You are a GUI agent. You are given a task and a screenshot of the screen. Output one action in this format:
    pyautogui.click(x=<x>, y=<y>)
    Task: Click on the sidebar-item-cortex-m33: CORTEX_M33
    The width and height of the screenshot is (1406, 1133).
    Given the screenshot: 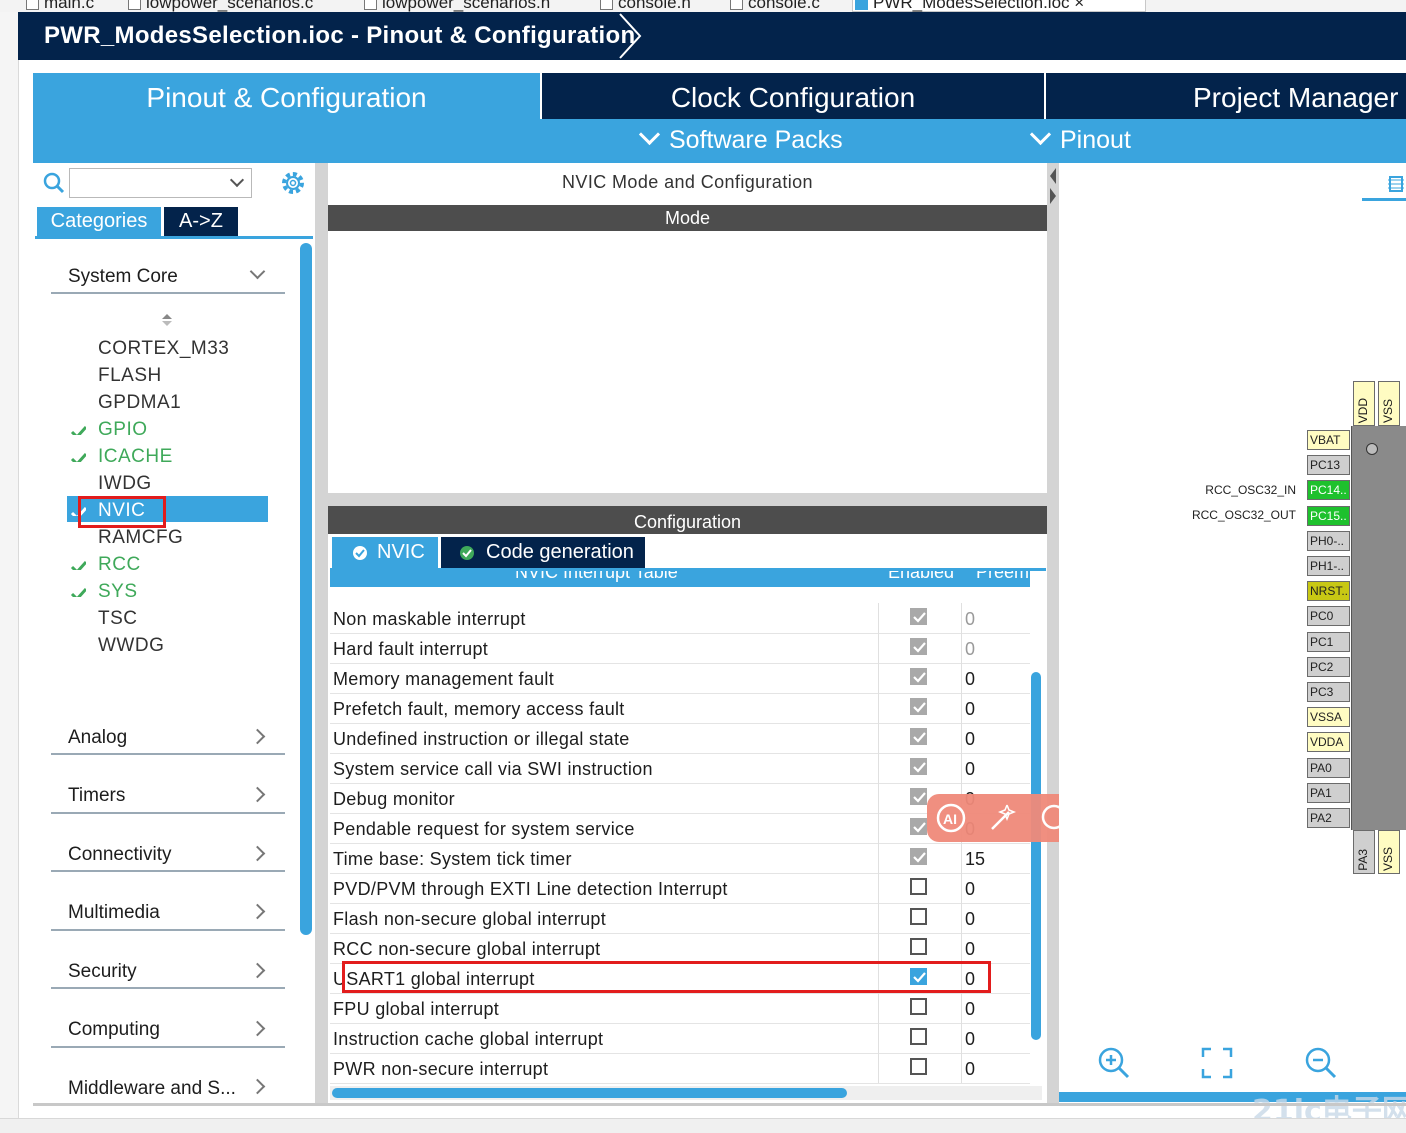 What is the action you would take?
    pyautogui.click(x=163, y=349)
    